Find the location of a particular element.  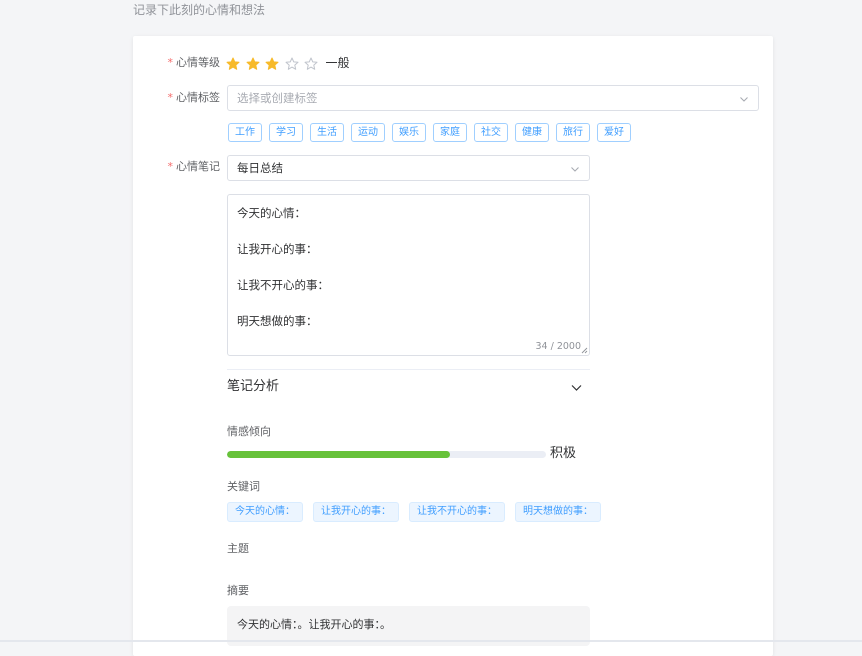

mood-level-label-text: 心情等级 is located at coordinates (198, 62).